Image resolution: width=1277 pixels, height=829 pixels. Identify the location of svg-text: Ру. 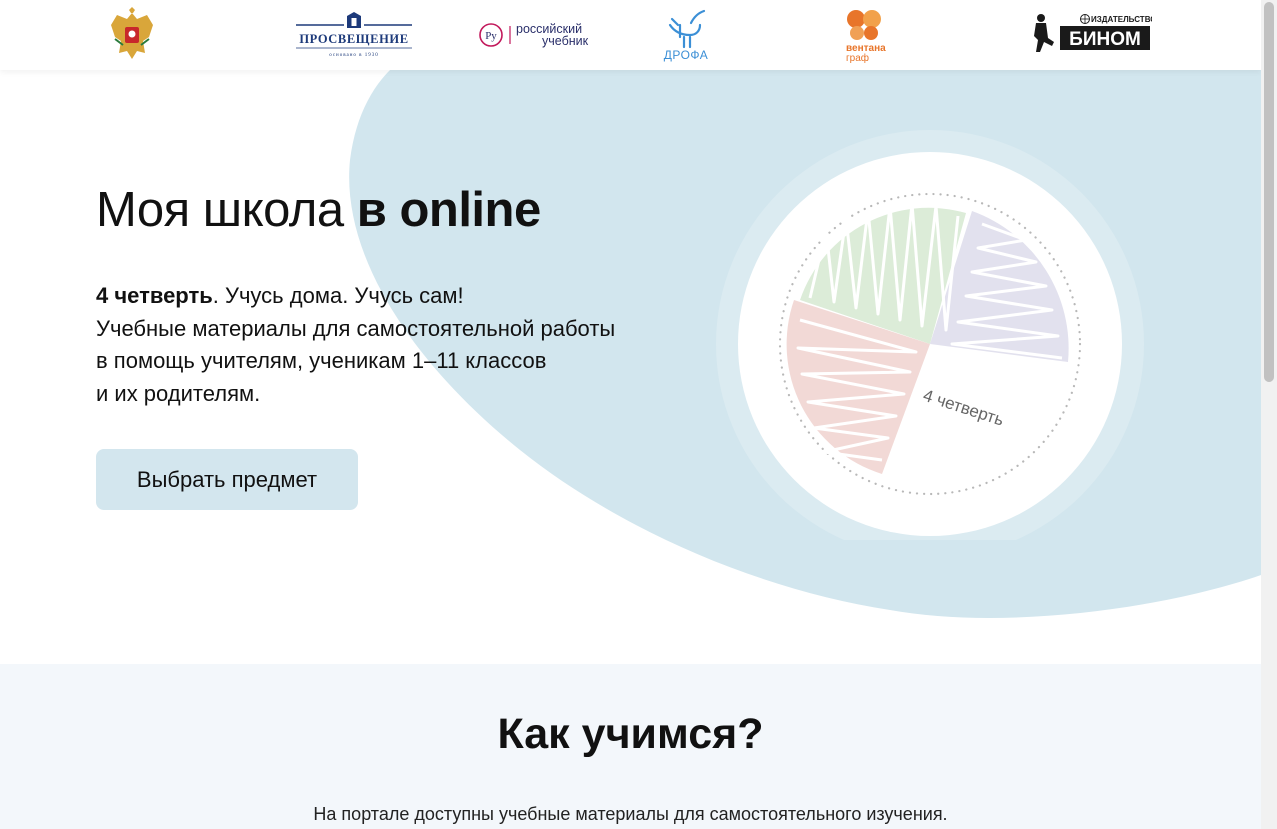
(491, 36).